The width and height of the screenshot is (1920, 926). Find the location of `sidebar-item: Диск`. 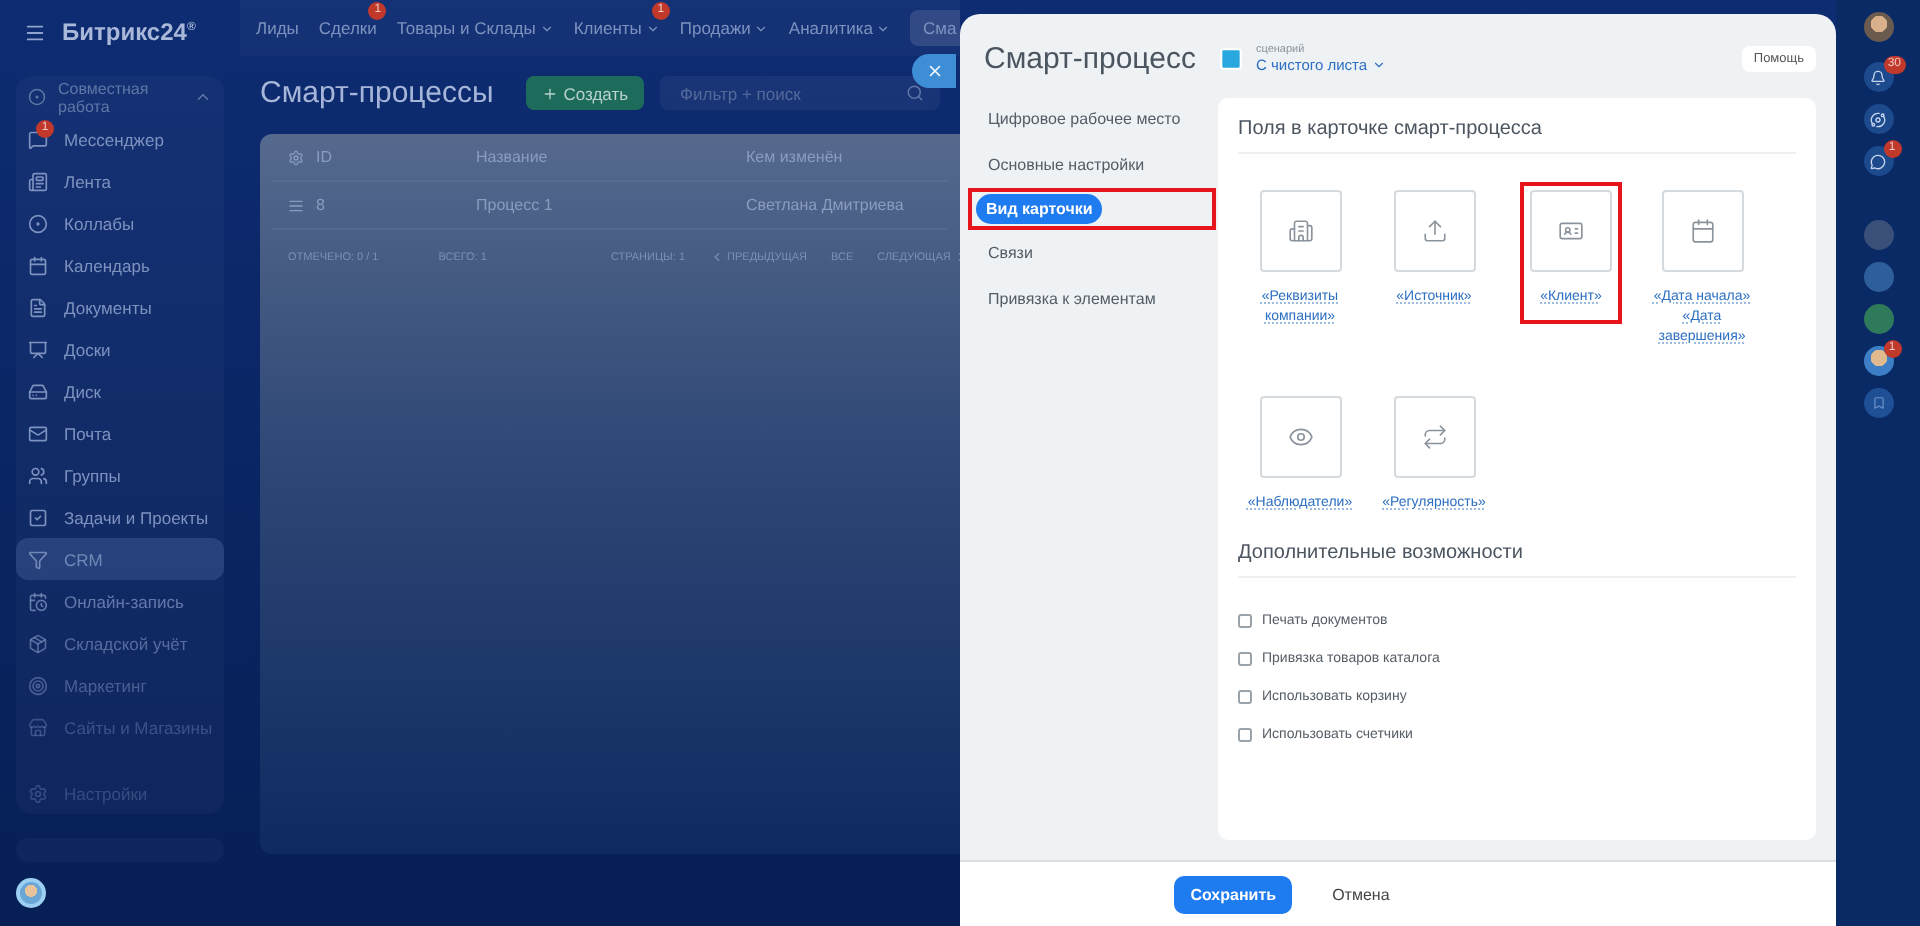

sidebar-item: Диск is located at coordinates (120, 391).